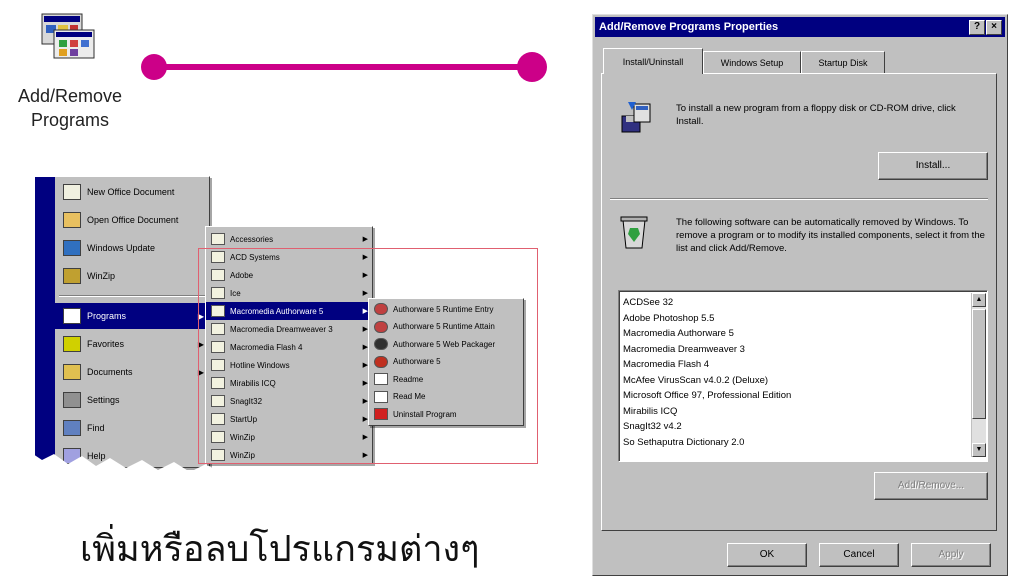  What do you see at coordinates (368, 356) in the screenshot?
I see `highlight-box` at bounding box center [368, 356].